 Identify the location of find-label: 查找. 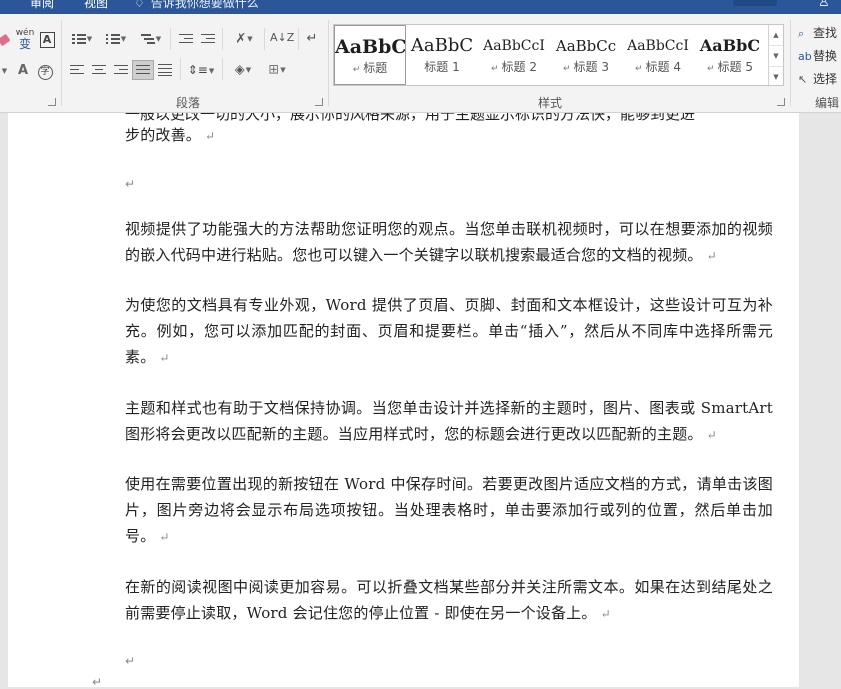
(825, 33).